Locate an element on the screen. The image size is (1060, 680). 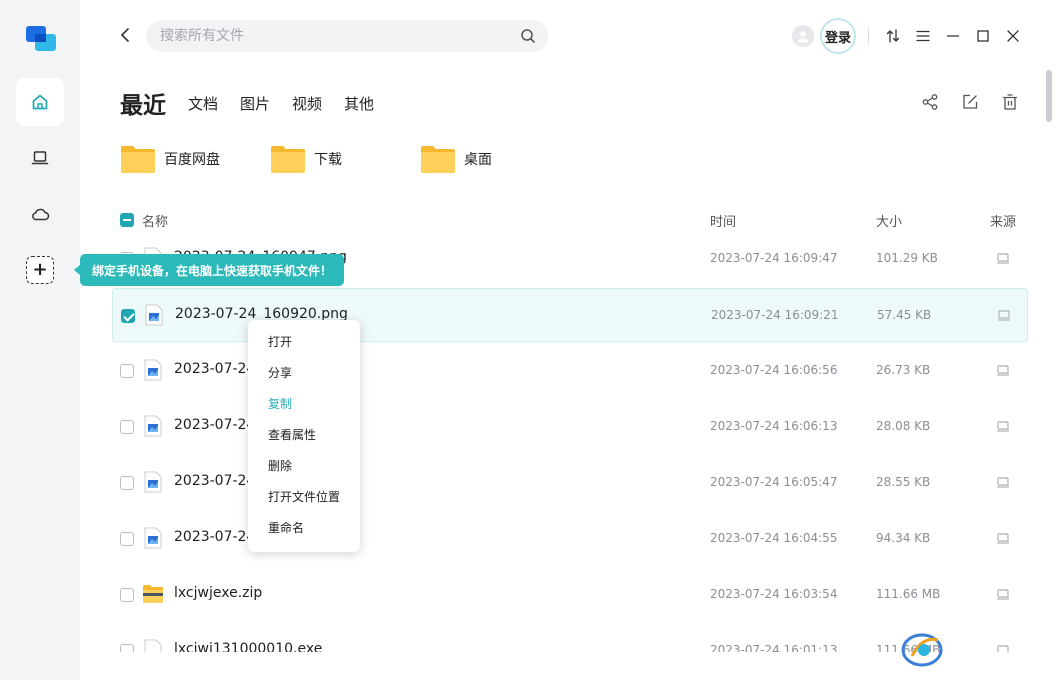
menu-item-open-location: 打开文件位置 is located at coordinates (304, 497).